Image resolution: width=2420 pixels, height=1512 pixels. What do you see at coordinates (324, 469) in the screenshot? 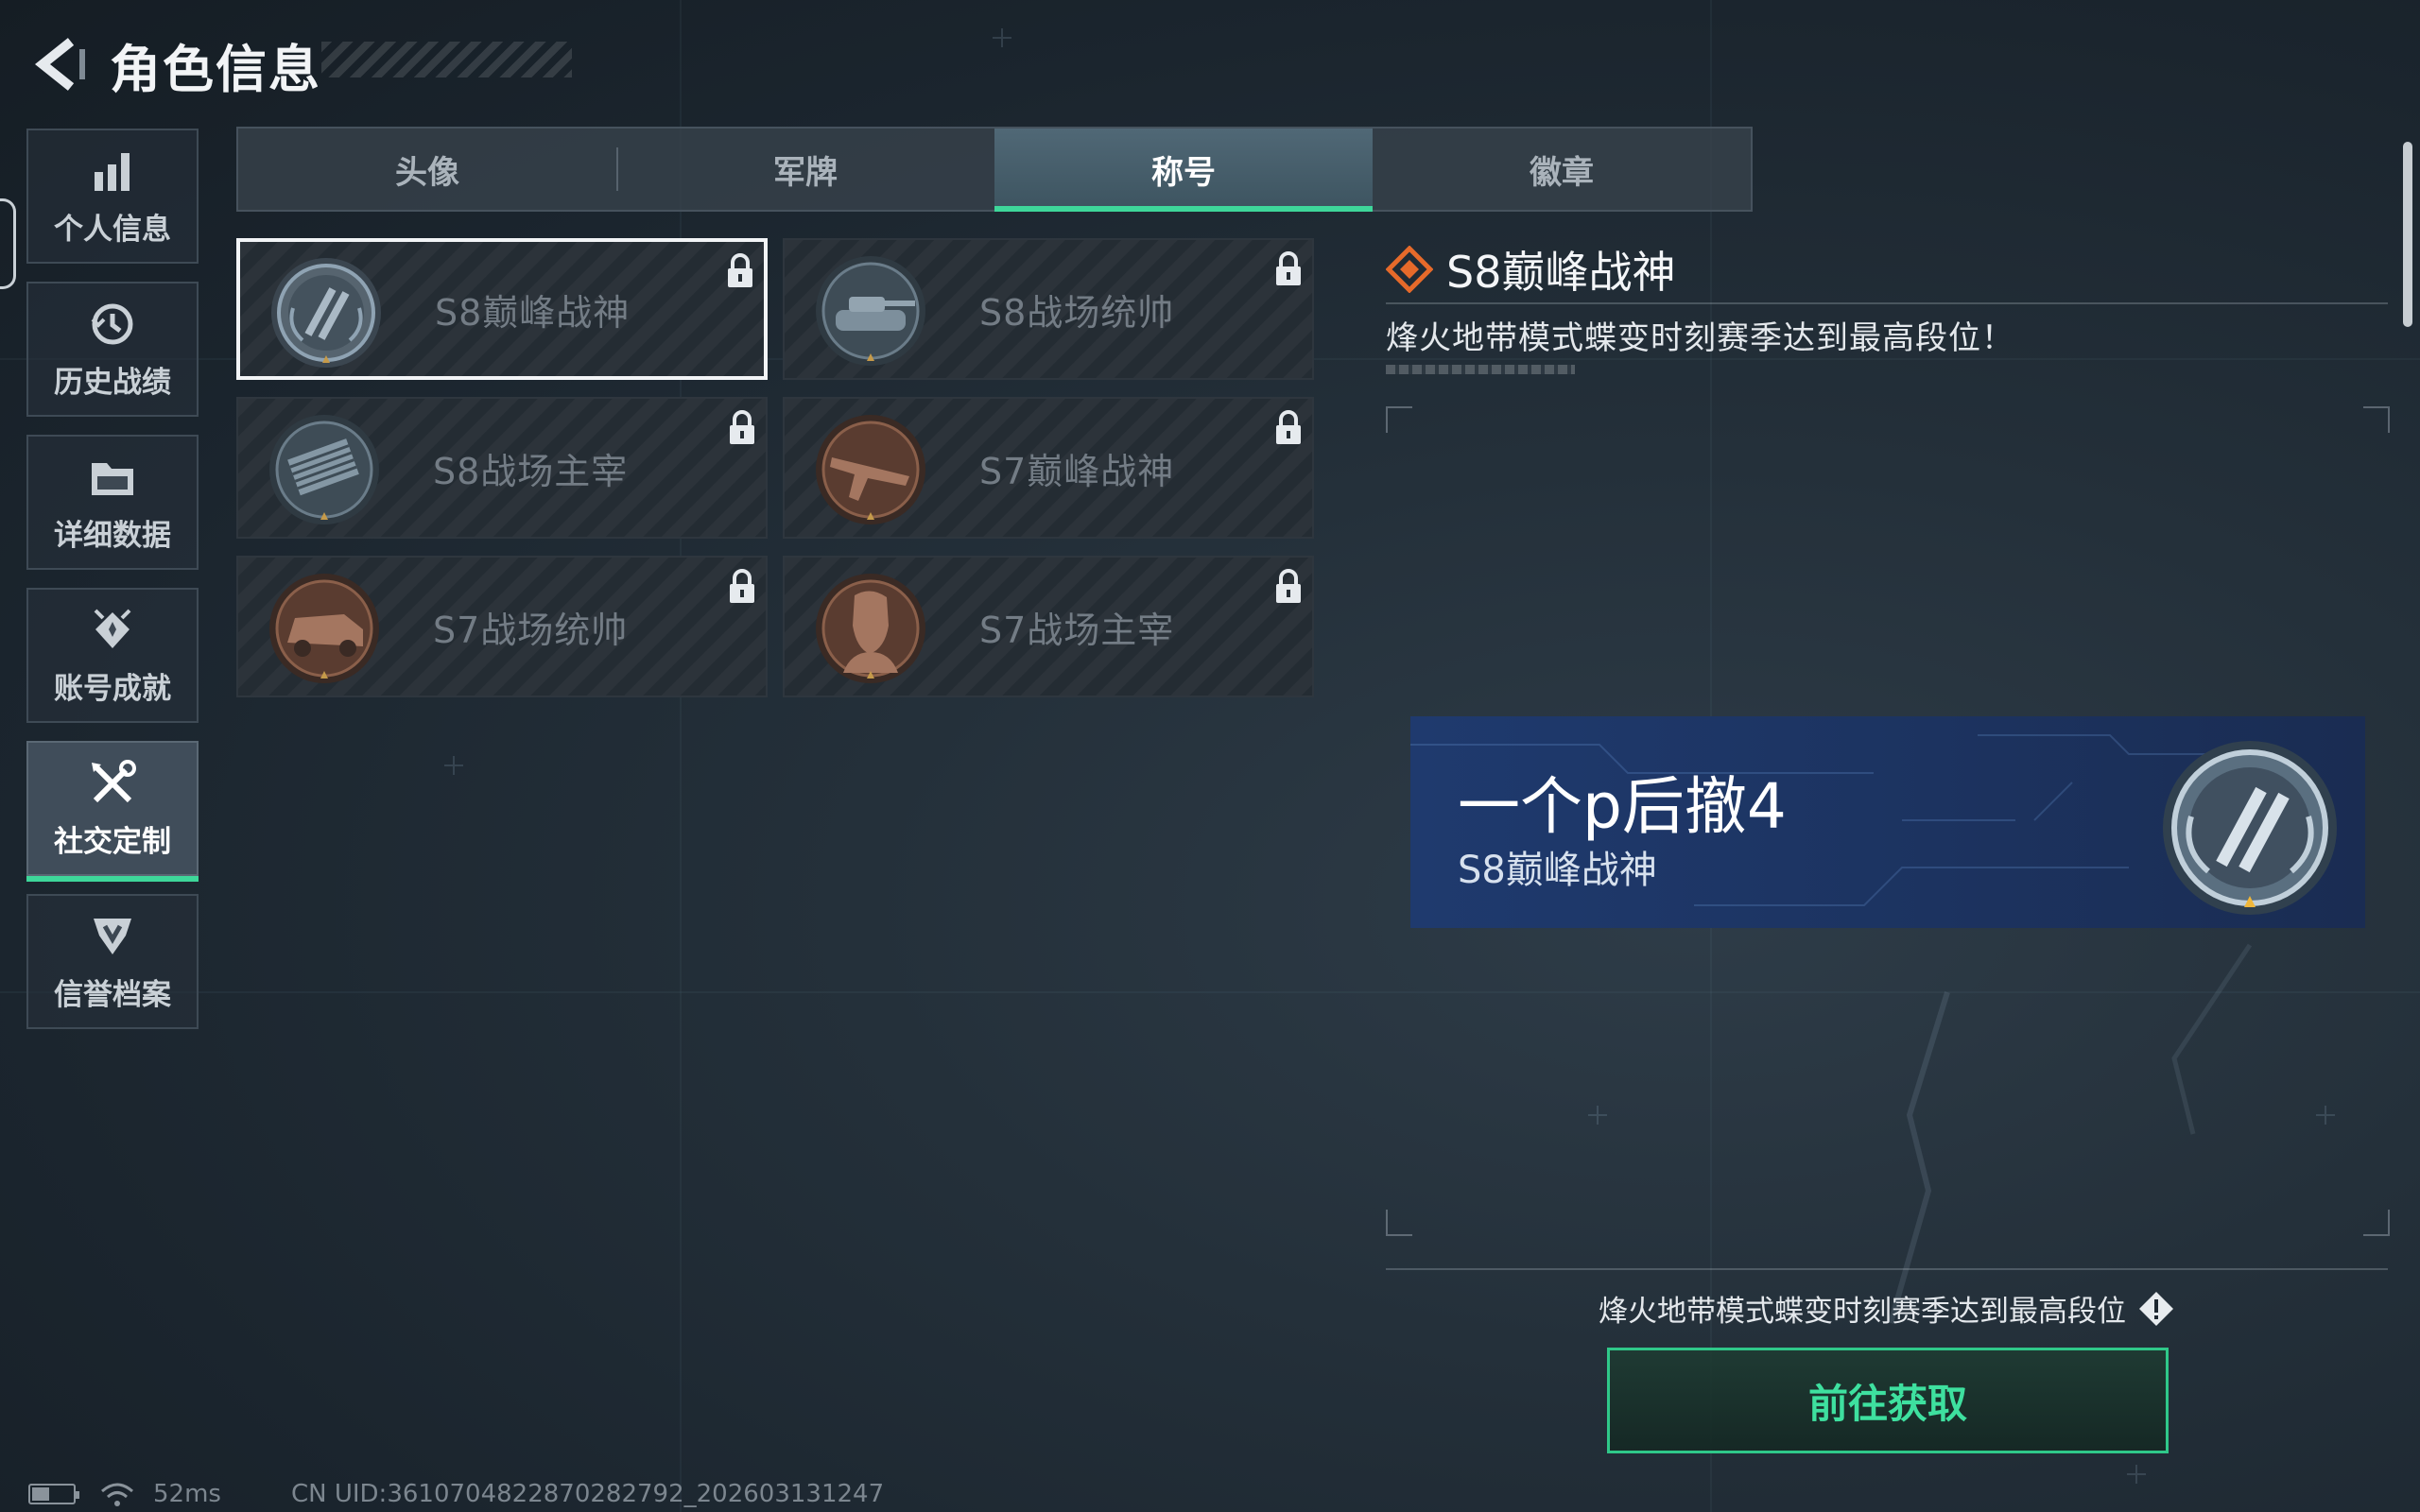
I see `rocket-launcher-emblem` at bounding box center [324, 469].